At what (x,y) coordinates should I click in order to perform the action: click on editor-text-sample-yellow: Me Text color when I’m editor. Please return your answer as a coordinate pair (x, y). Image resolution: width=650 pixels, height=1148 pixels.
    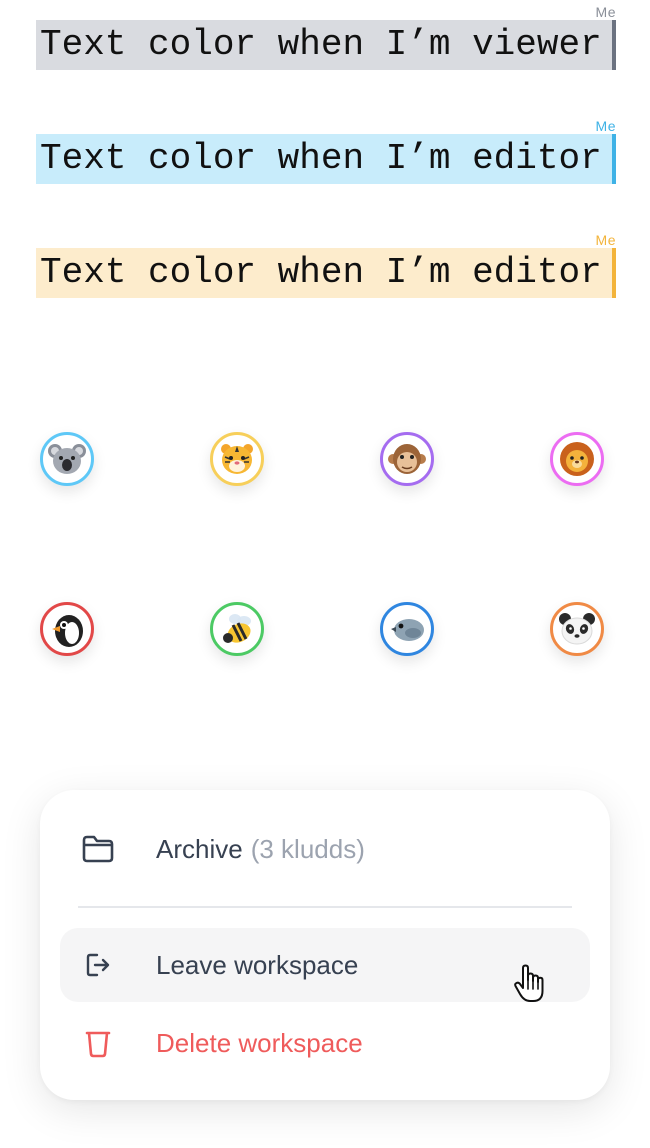
    Looking at the image, I should click on (326, 265).